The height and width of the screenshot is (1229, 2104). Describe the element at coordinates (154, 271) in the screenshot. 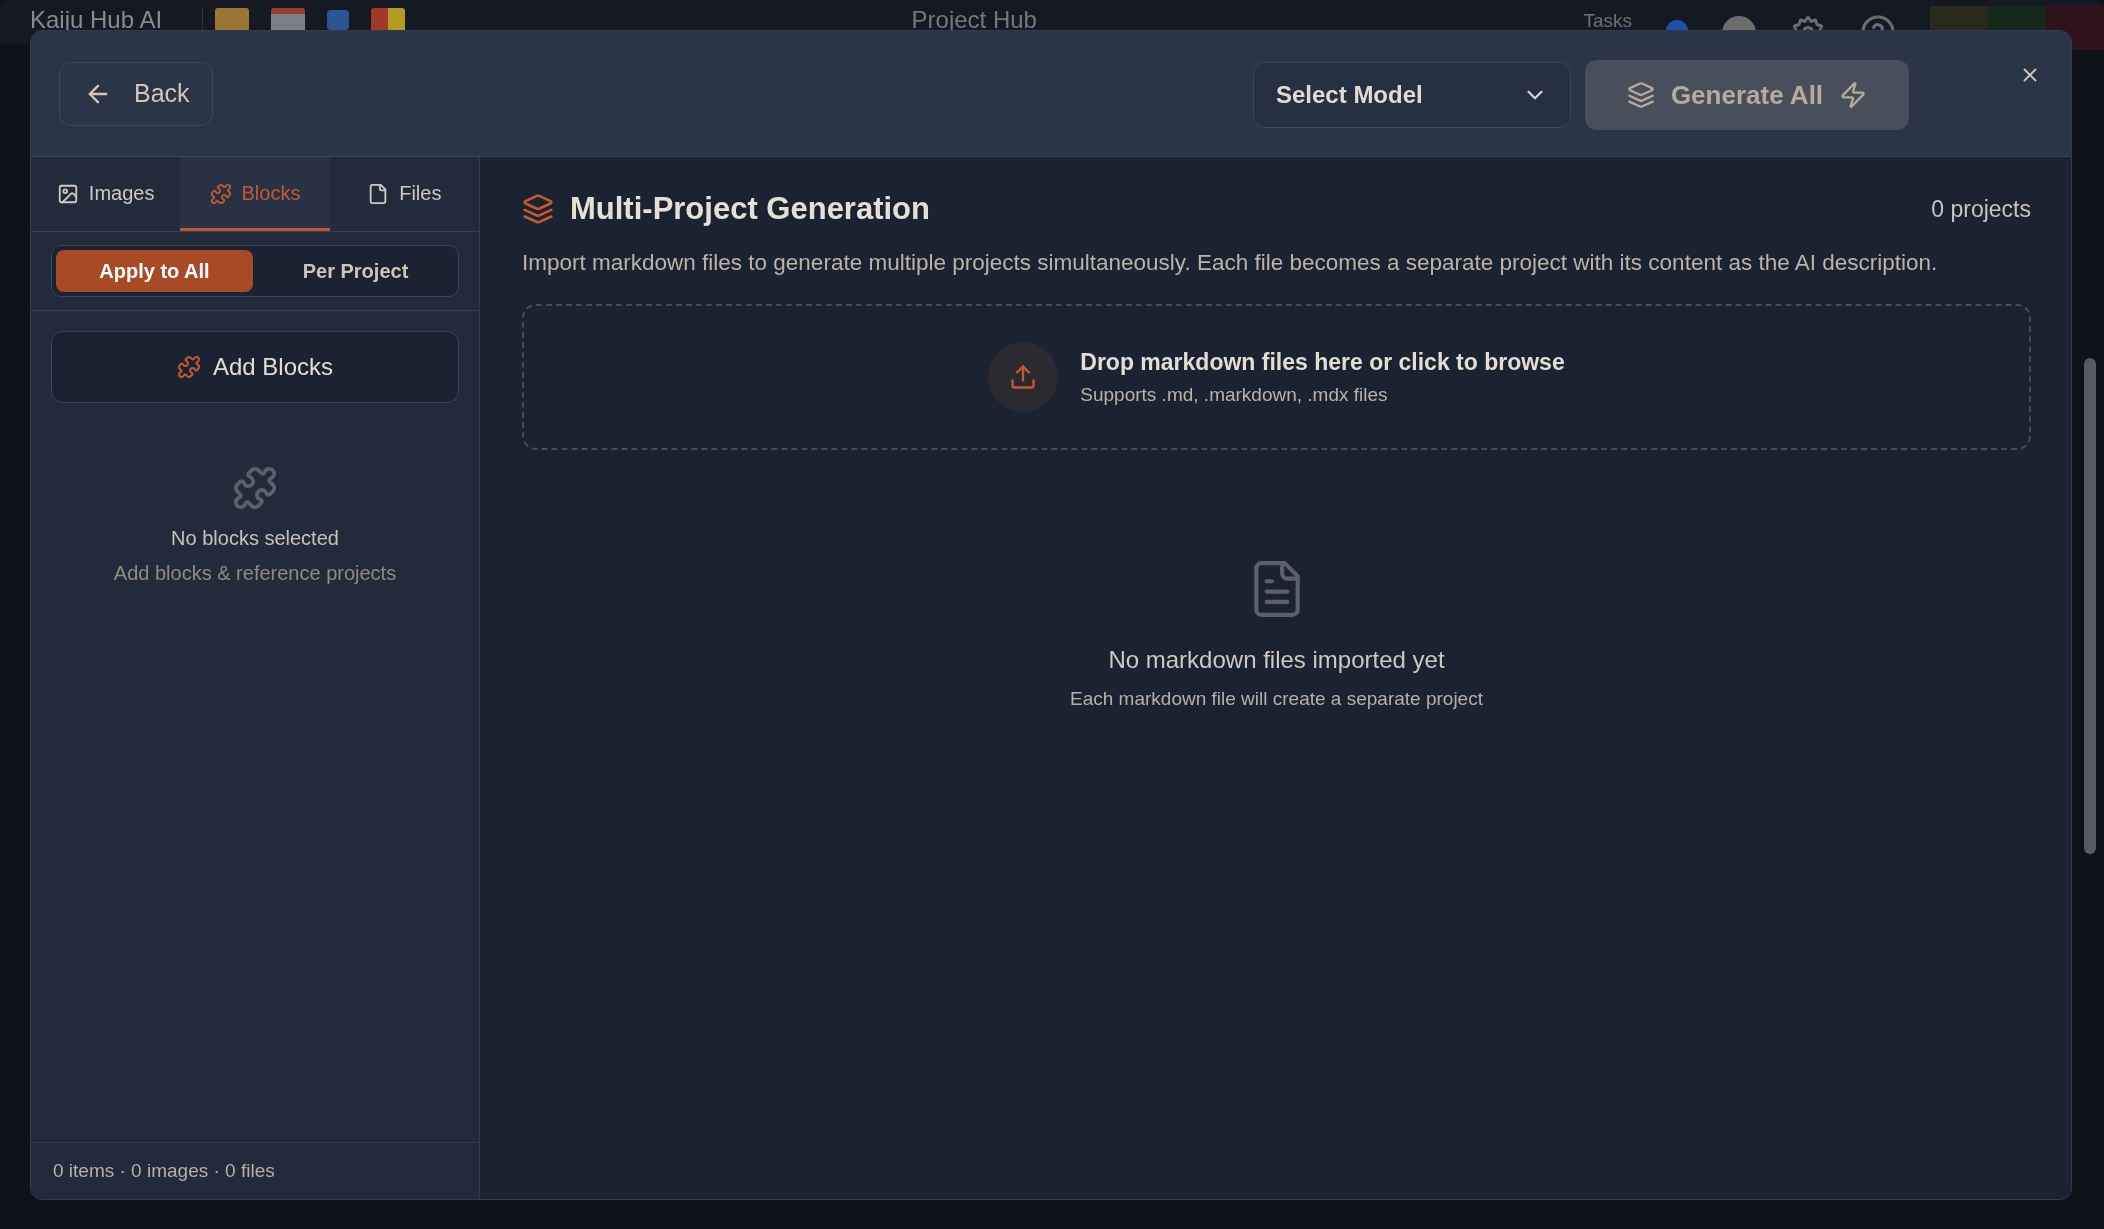

I see `segment-option: Apply to All` at that location.